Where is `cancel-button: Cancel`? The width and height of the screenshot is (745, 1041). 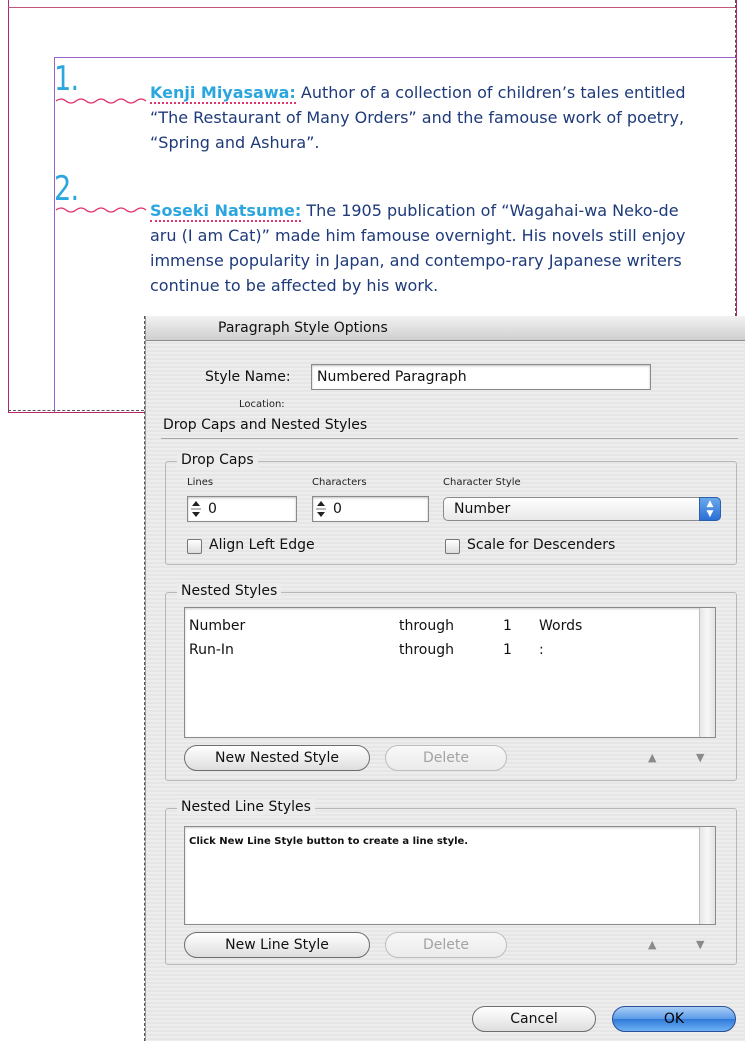 cancel-button: Cancel is located at coordinates (534, 1019).